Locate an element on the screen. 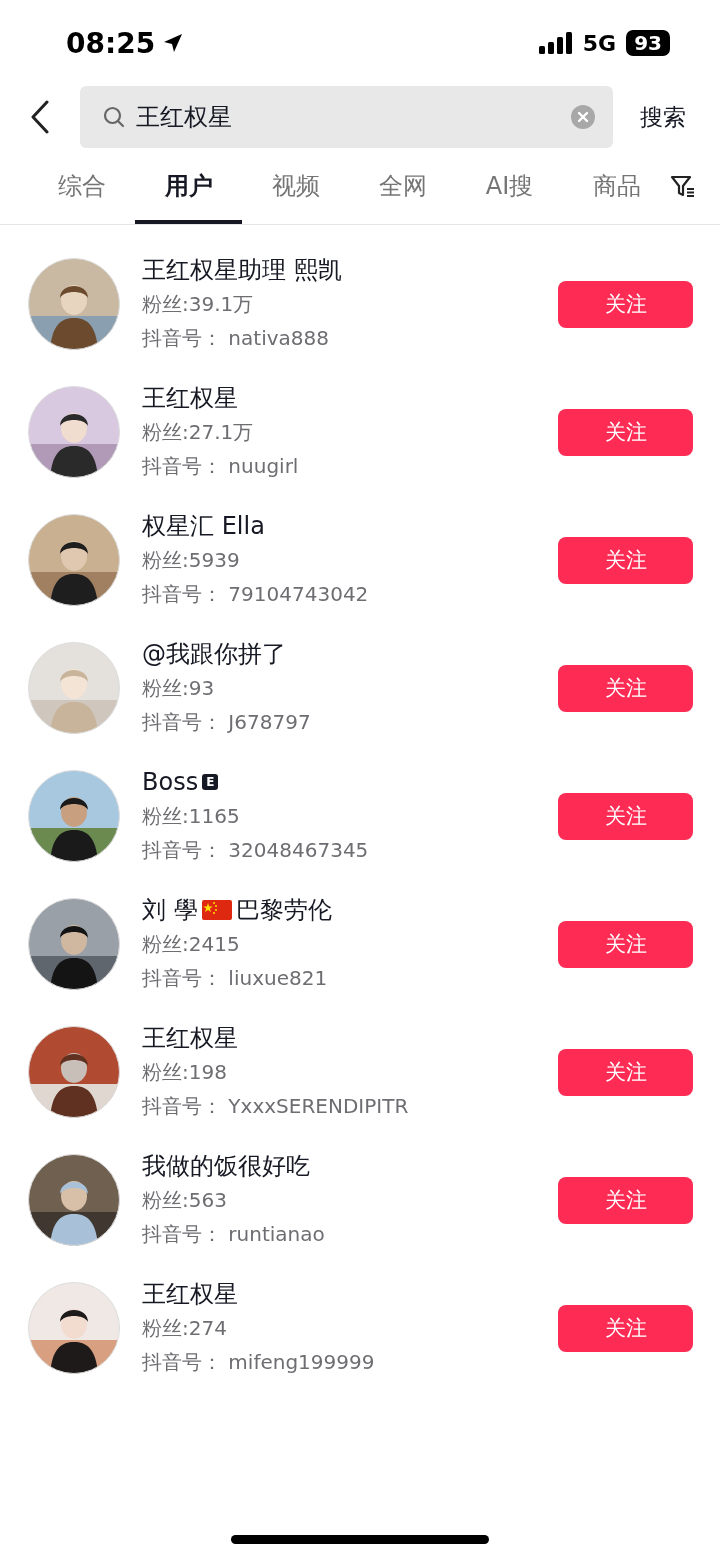  tab: 综合 is located at coordinates (81, 186).